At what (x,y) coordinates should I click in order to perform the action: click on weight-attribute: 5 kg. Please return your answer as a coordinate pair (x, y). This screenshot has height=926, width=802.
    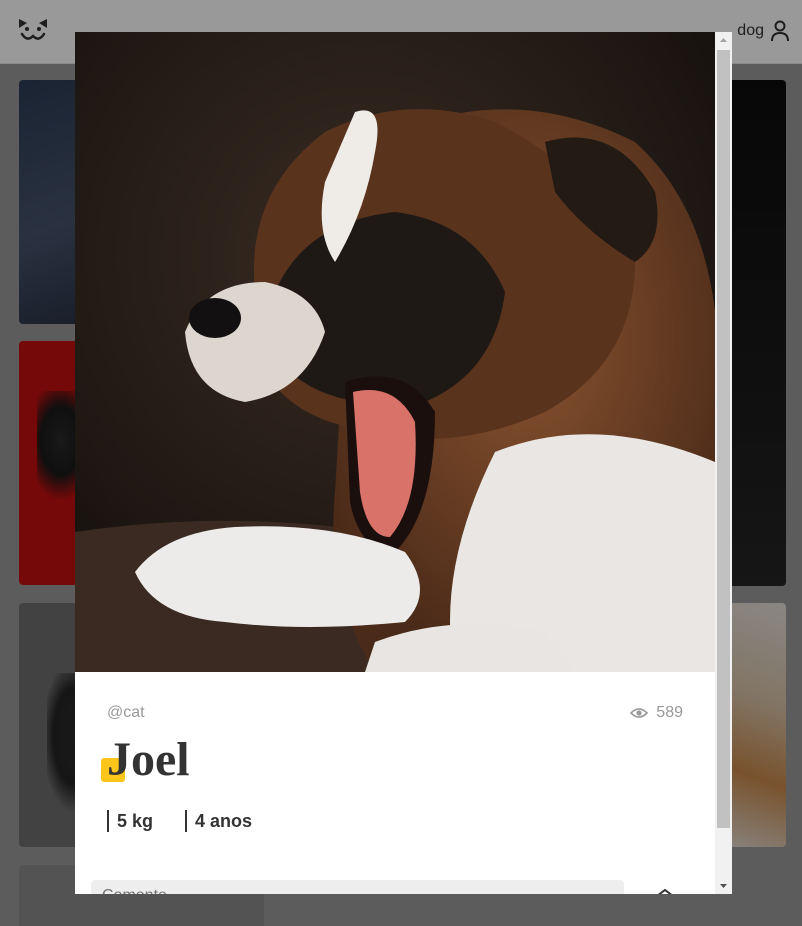
    Looking at the image, I should click on (130, 821).